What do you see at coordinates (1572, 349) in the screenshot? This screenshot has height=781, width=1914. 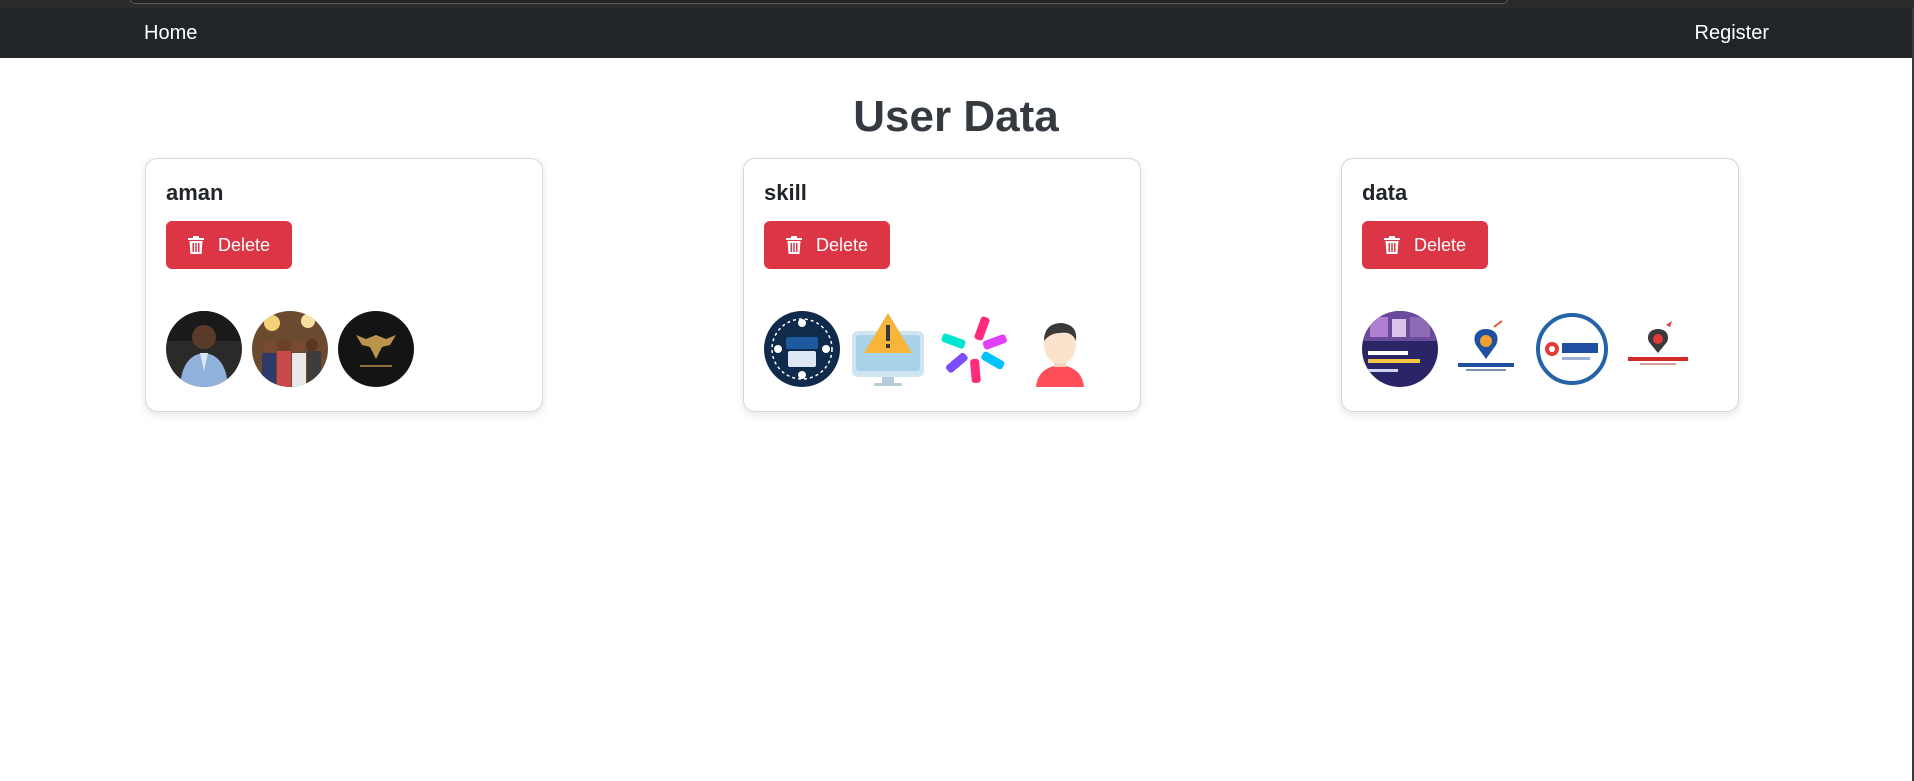 I see `journey-badge-image` at bounding box center [1572, 349].